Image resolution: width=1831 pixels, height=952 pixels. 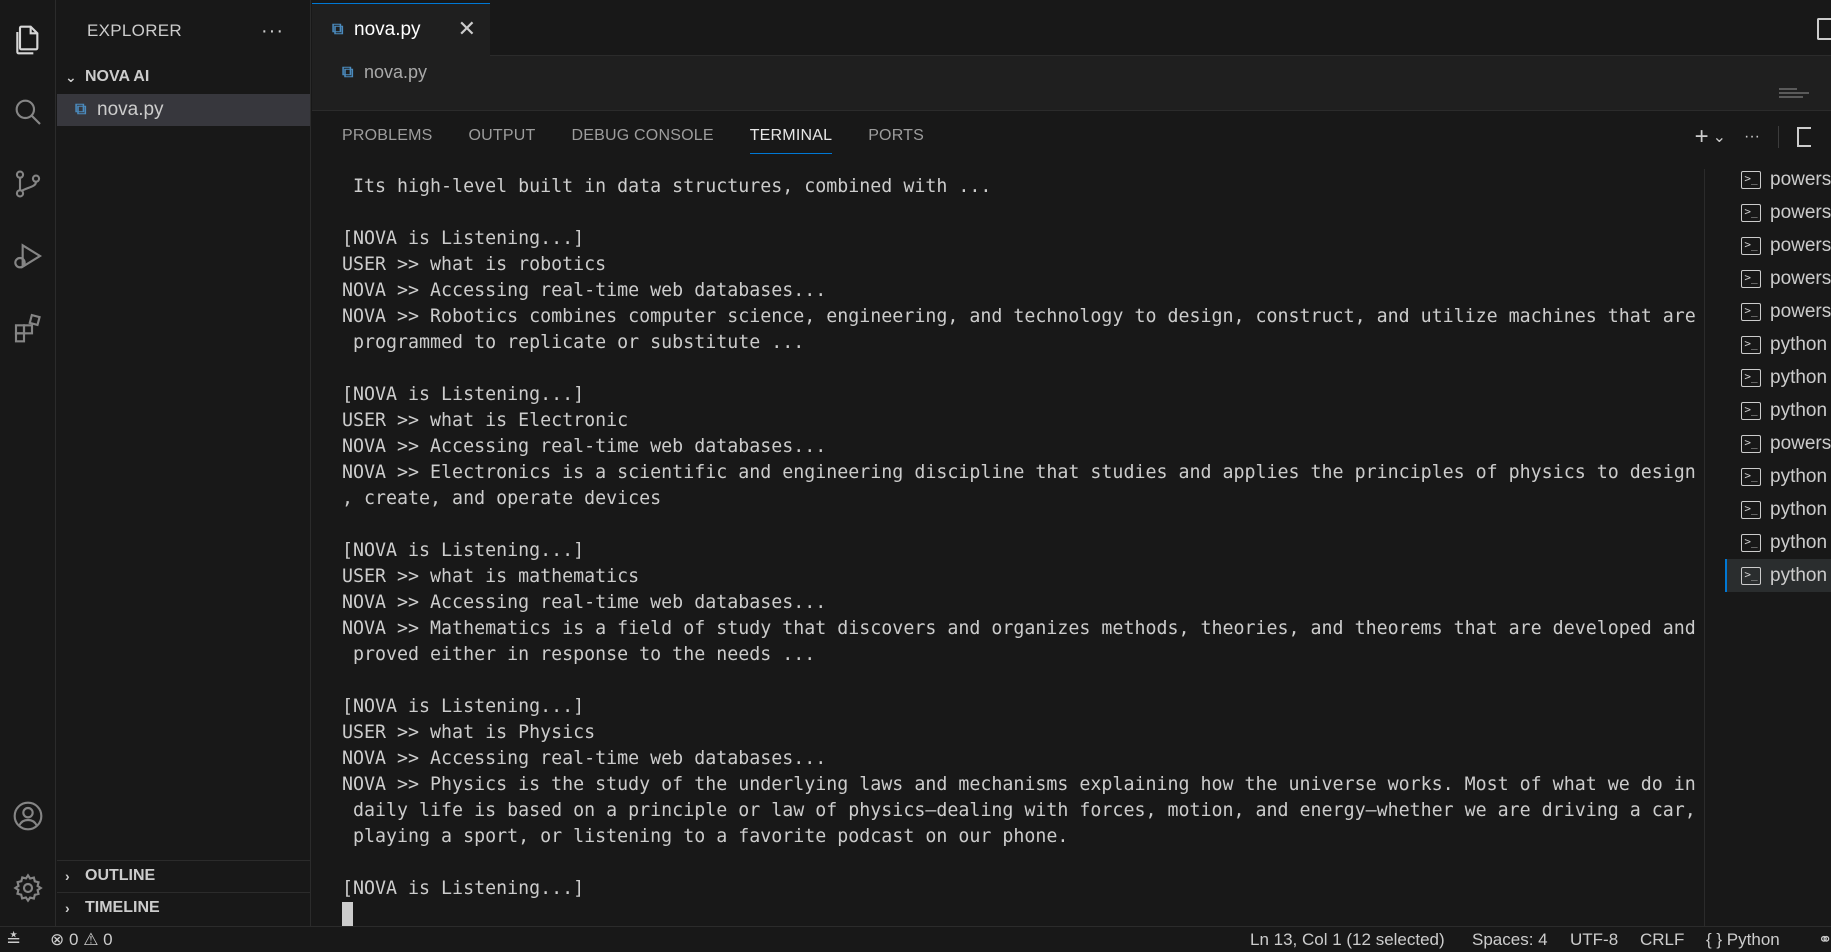 What do you see at coordinates (28, 256) in the screenshot?
I see `run-debug-icon` at bounding box center [28, 256].